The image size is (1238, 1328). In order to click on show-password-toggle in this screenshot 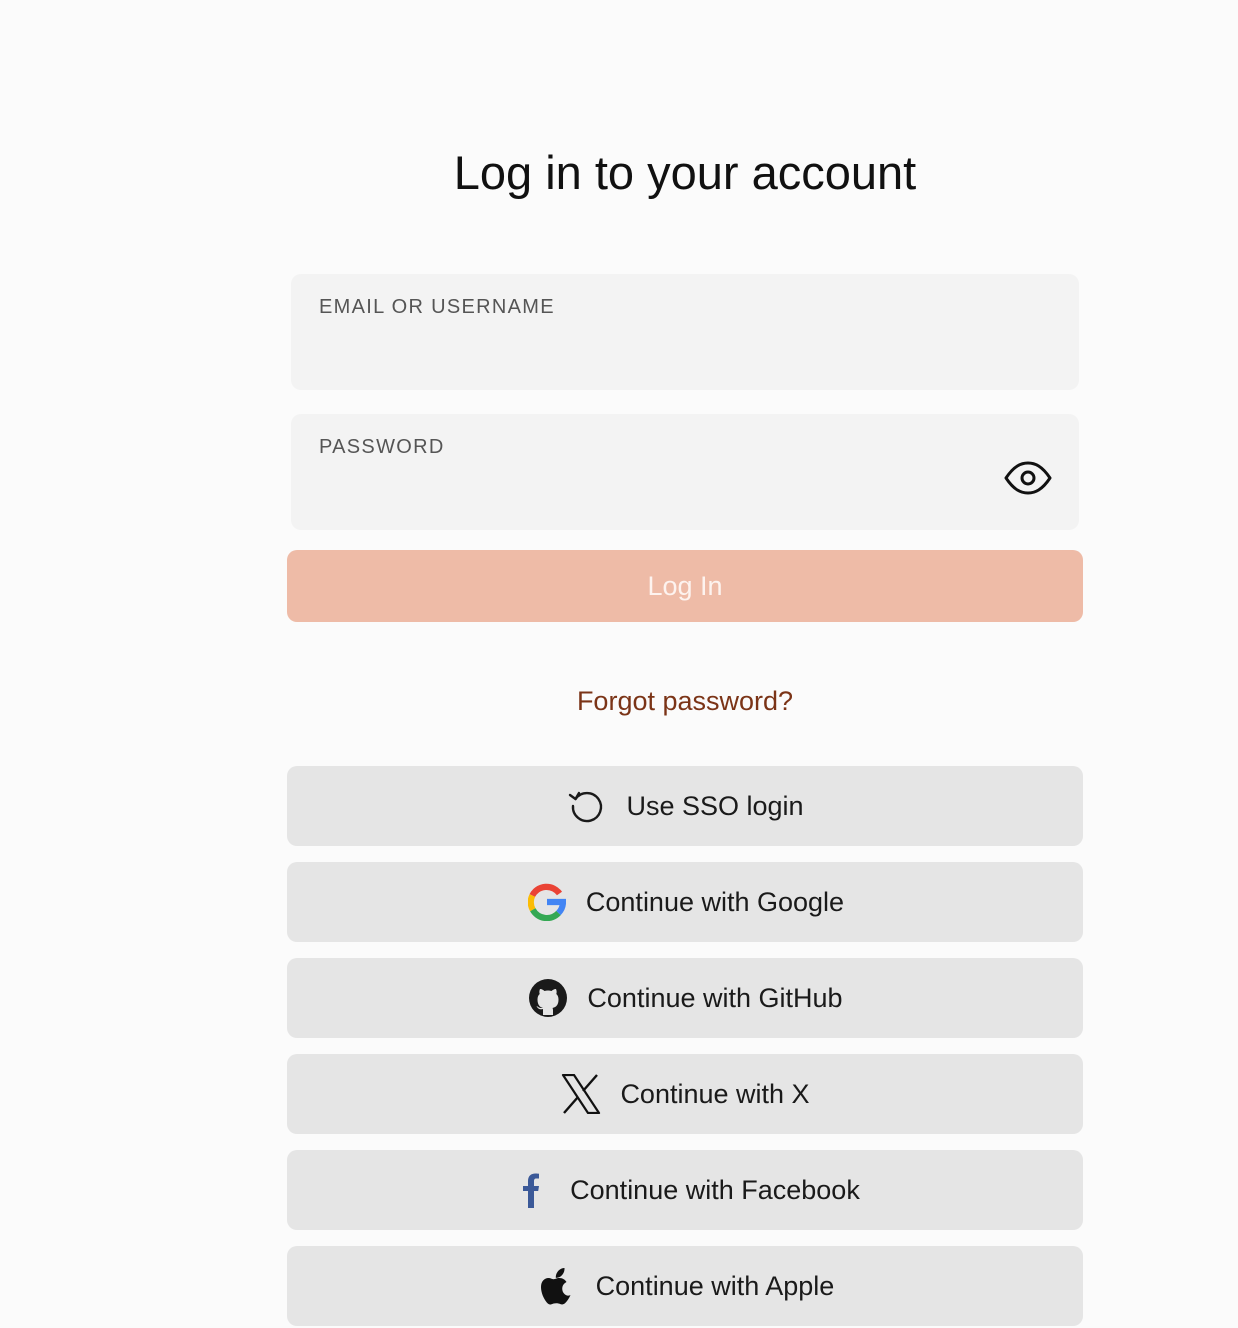, I will do `click(1028, 478)`.